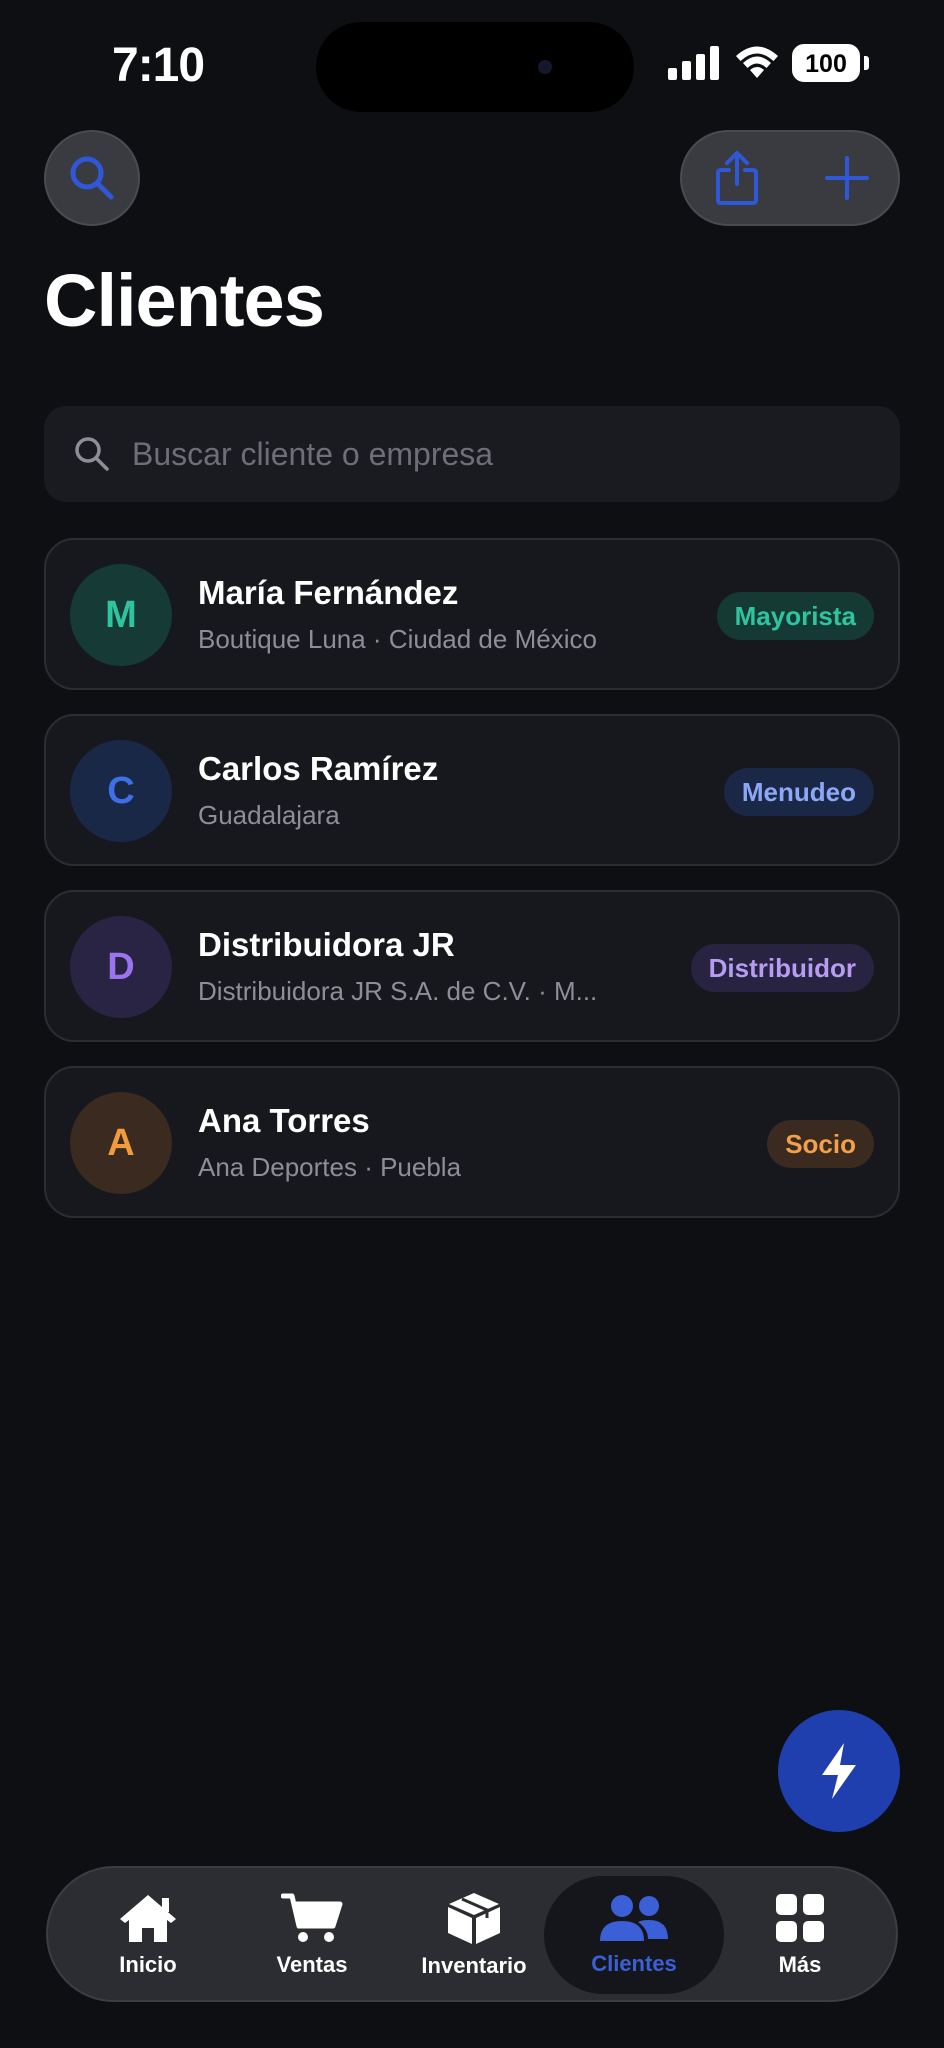 The height and width of the screenshot is (2048, 944). I want to click on battery-cap, so click(866, 63).